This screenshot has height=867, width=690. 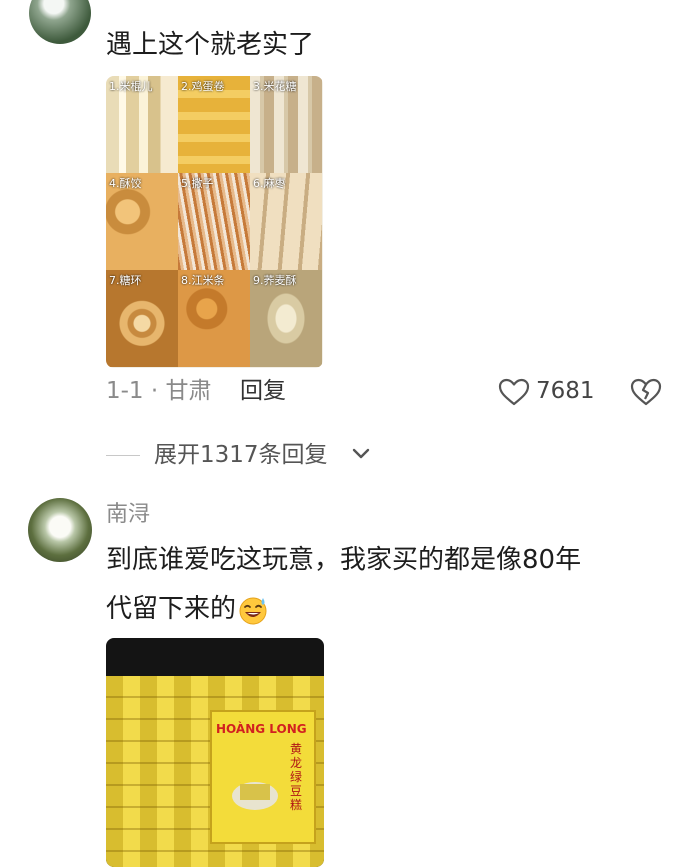 What do you see at coordinates (214, 124) in the screenshot?
I see `grid-cell: 2.鸡蛋卷` at bounding box center [214, 124].